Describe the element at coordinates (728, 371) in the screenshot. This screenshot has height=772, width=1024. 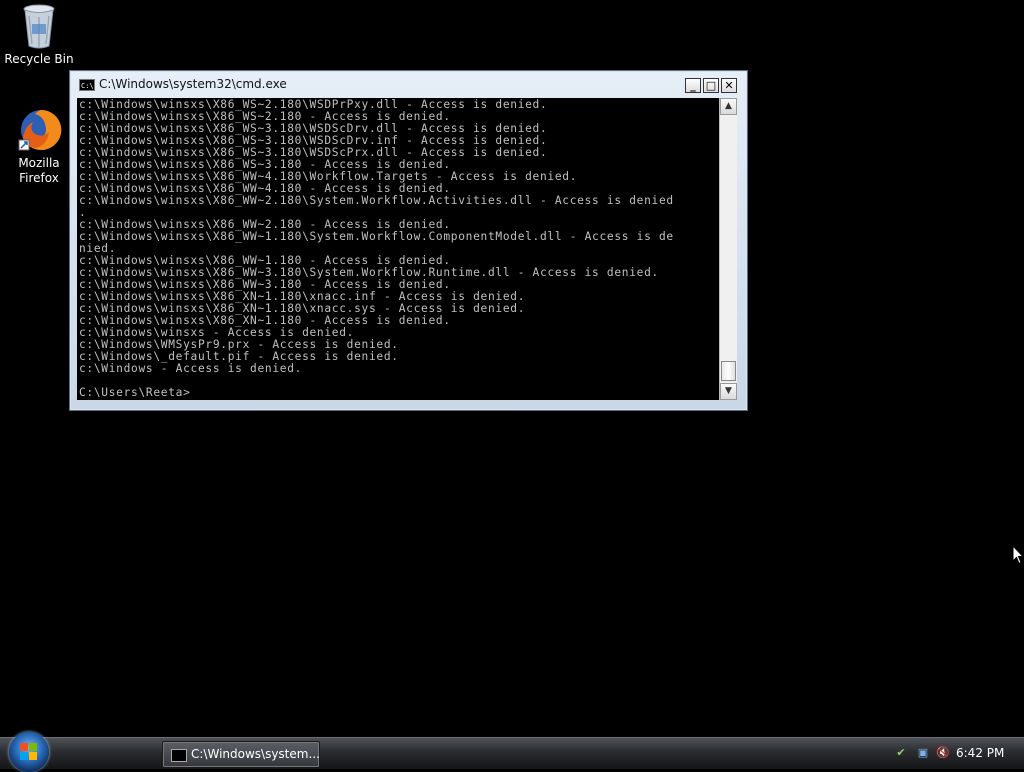
I see `scroll-thumb` at that location.